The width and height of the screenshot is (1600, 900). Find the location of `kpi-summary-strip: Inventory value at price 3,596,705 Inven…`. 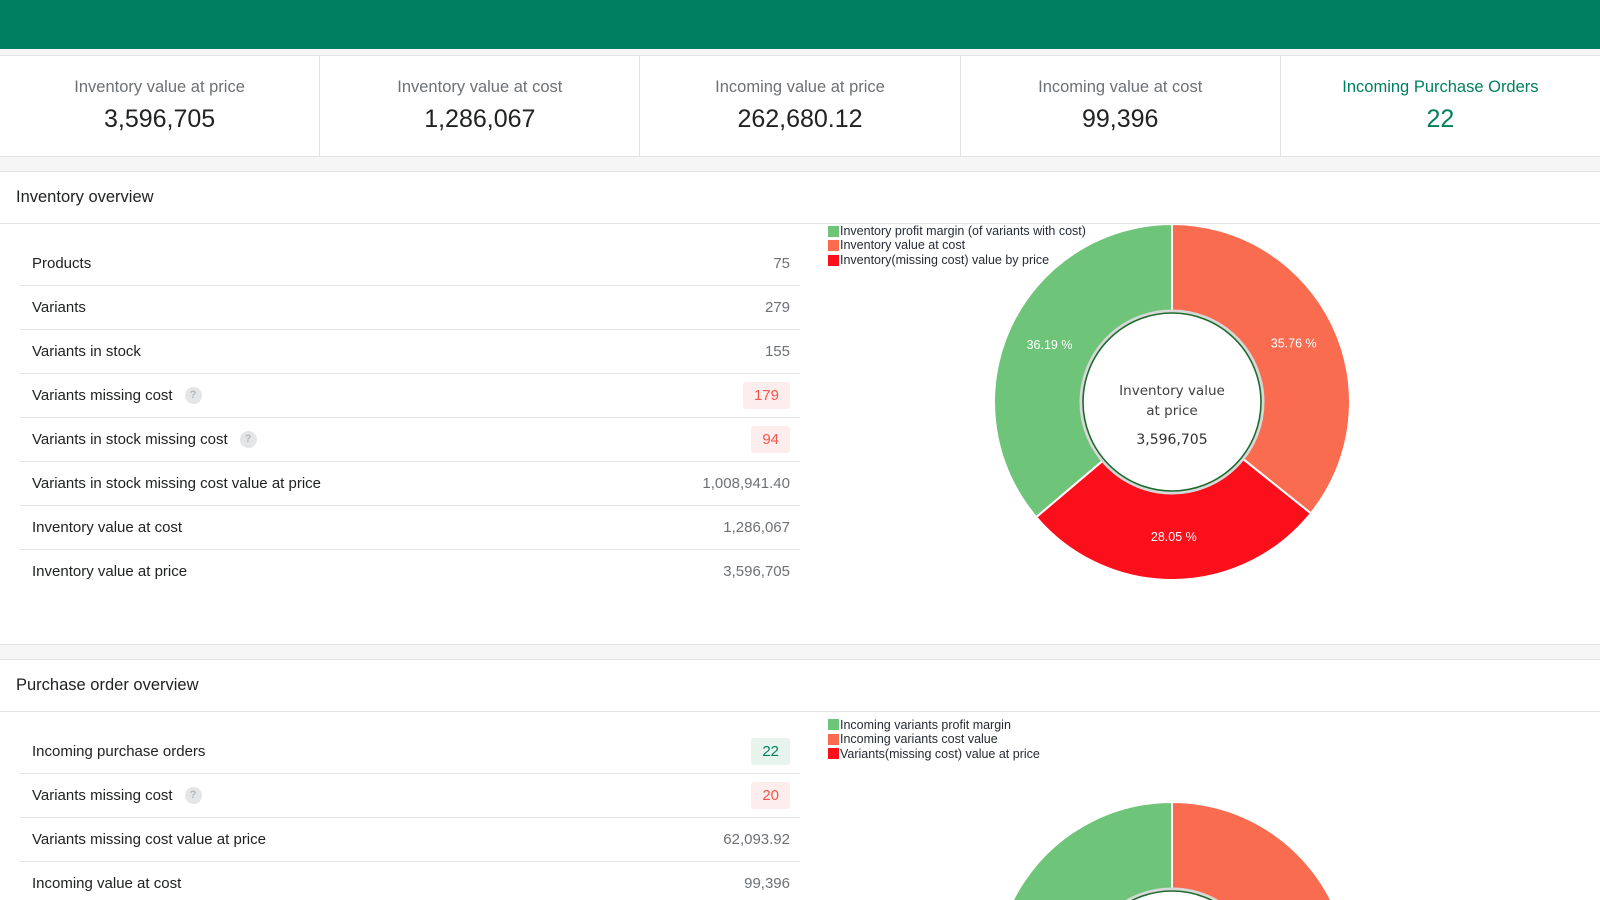

kpi-summary-strip: Inventory value at price 3,596,705 Inven… is located at coordinates (800, 106).